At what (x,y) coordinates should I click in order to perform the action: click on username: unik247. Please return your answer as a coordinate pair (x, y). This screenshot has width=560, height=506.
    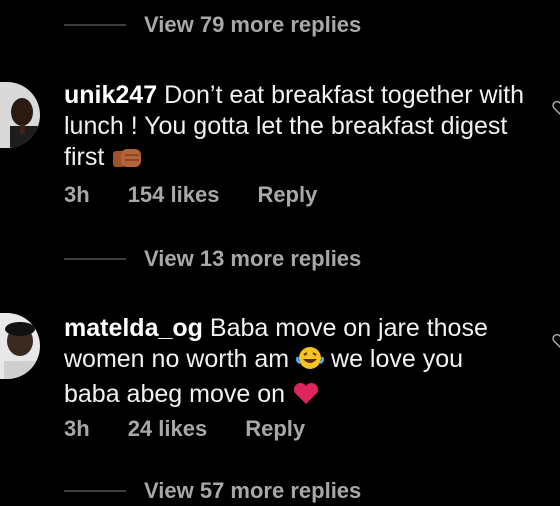
    Looking at the image, I should click on (110, 95).